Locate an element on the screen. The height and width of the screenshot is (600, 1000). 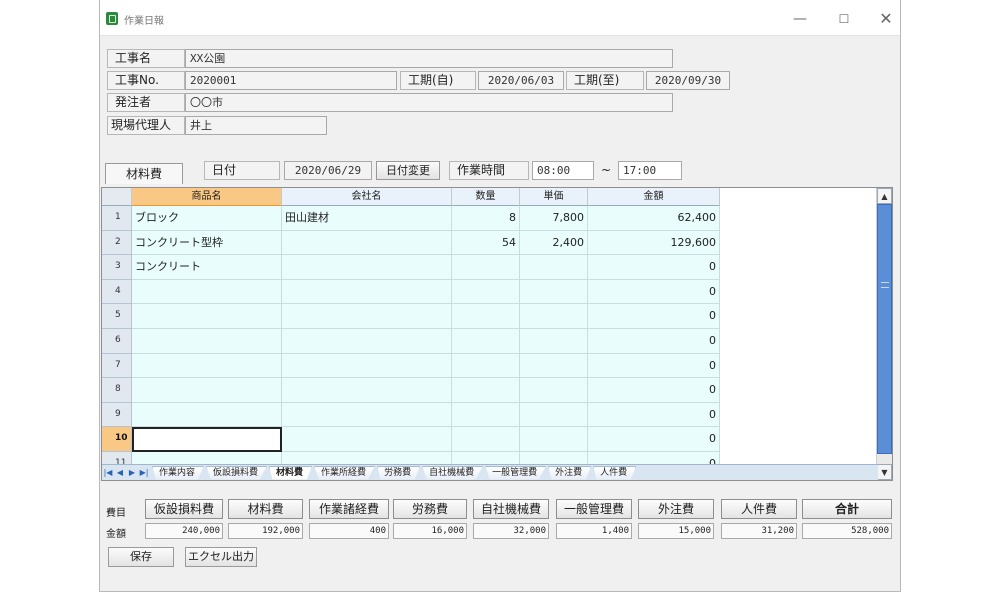
scroll-up-arrow-icon: ▲ is located at coordinates (884, 196).